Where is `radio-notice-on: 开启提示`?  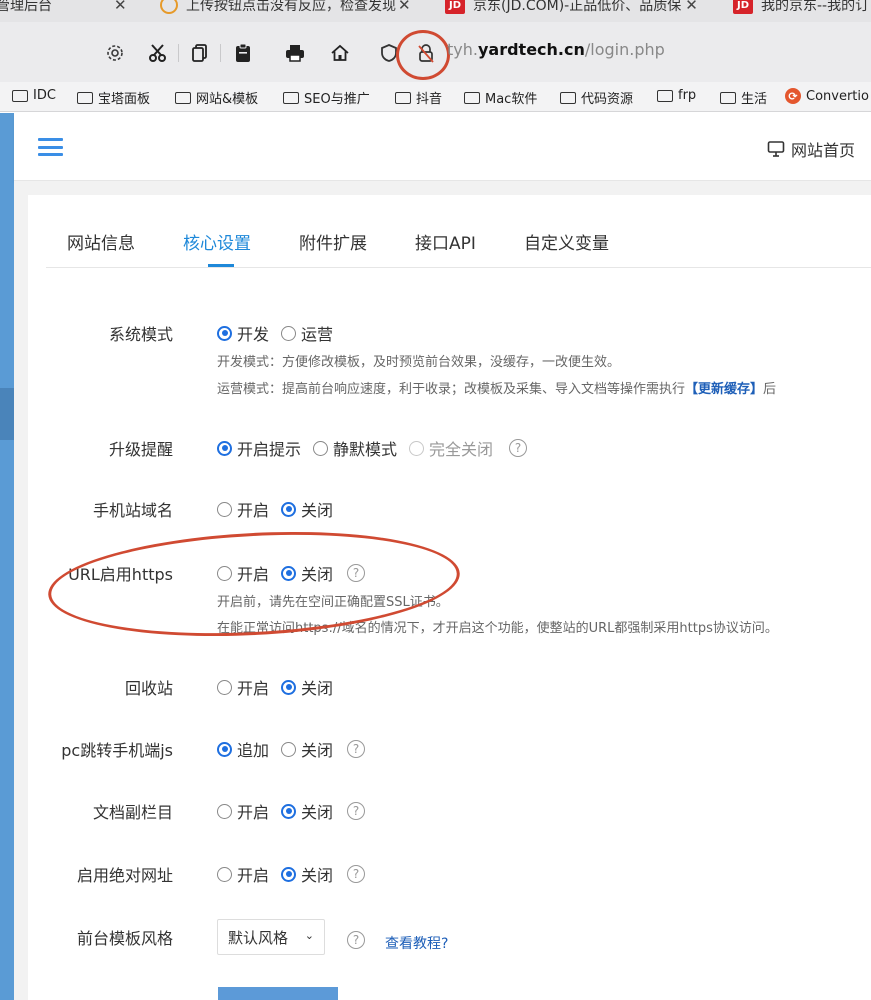
radio-notice-on: 开启提示 is located at coordinates (259, 448).